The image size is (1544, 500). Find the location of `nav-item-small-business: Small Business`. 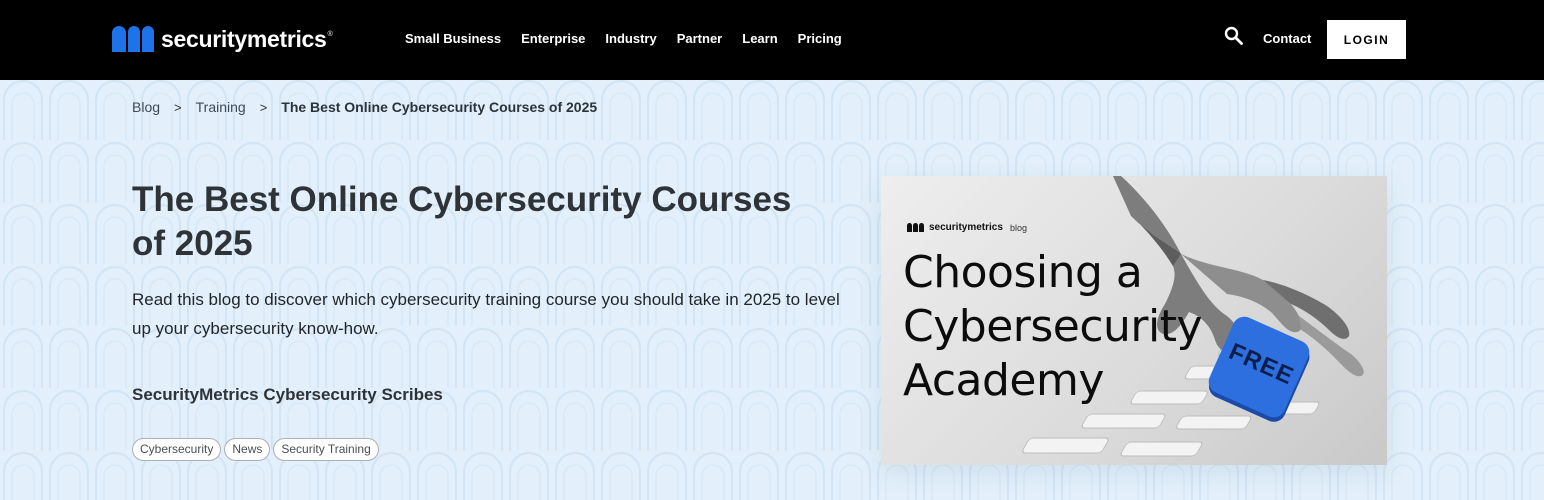

nav-item-small-business: Small Business is located at coordinates (453, 38).